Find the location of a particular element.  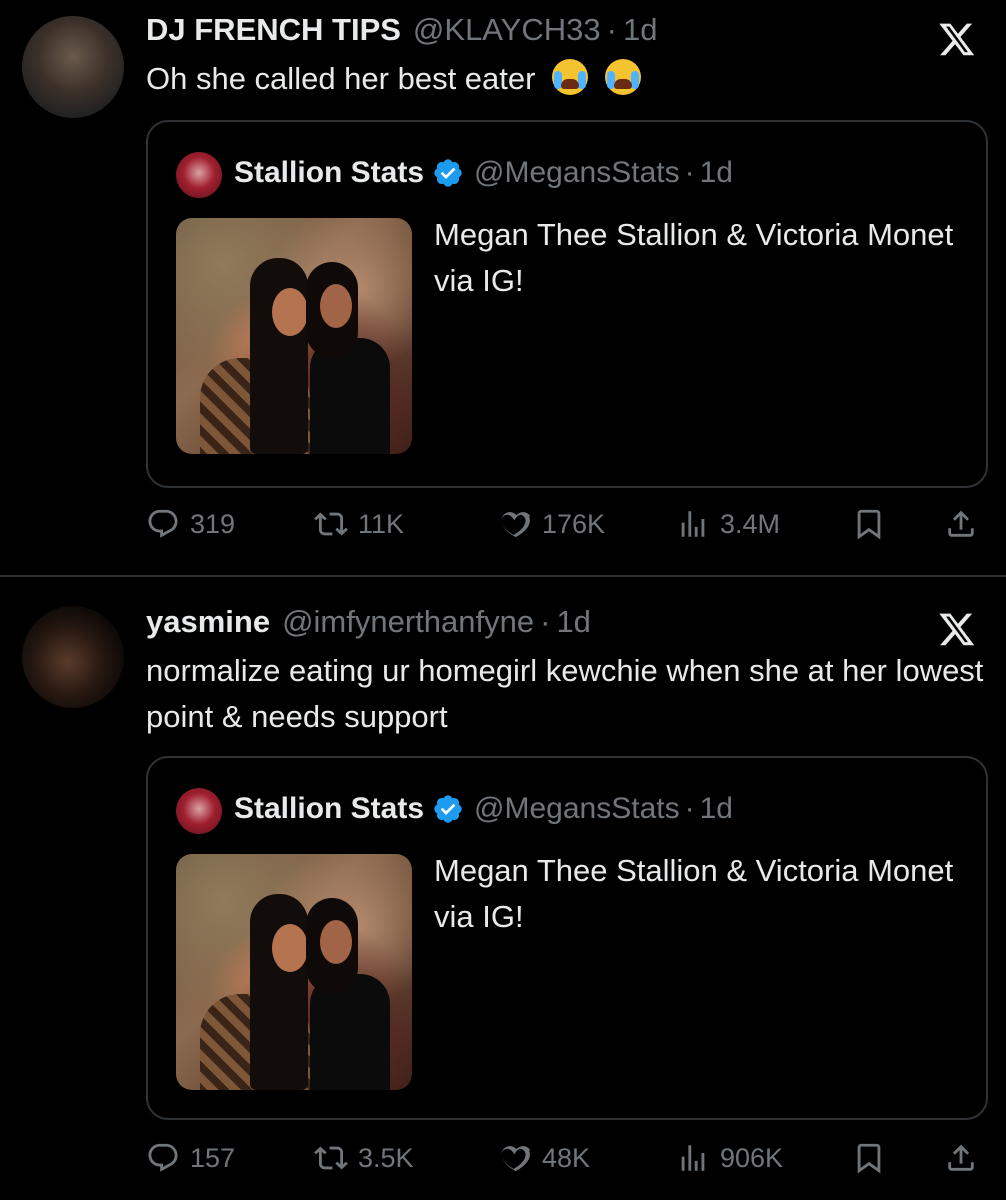

tweet-text: Oh she called her best eater is located at coordinates (565, 79).